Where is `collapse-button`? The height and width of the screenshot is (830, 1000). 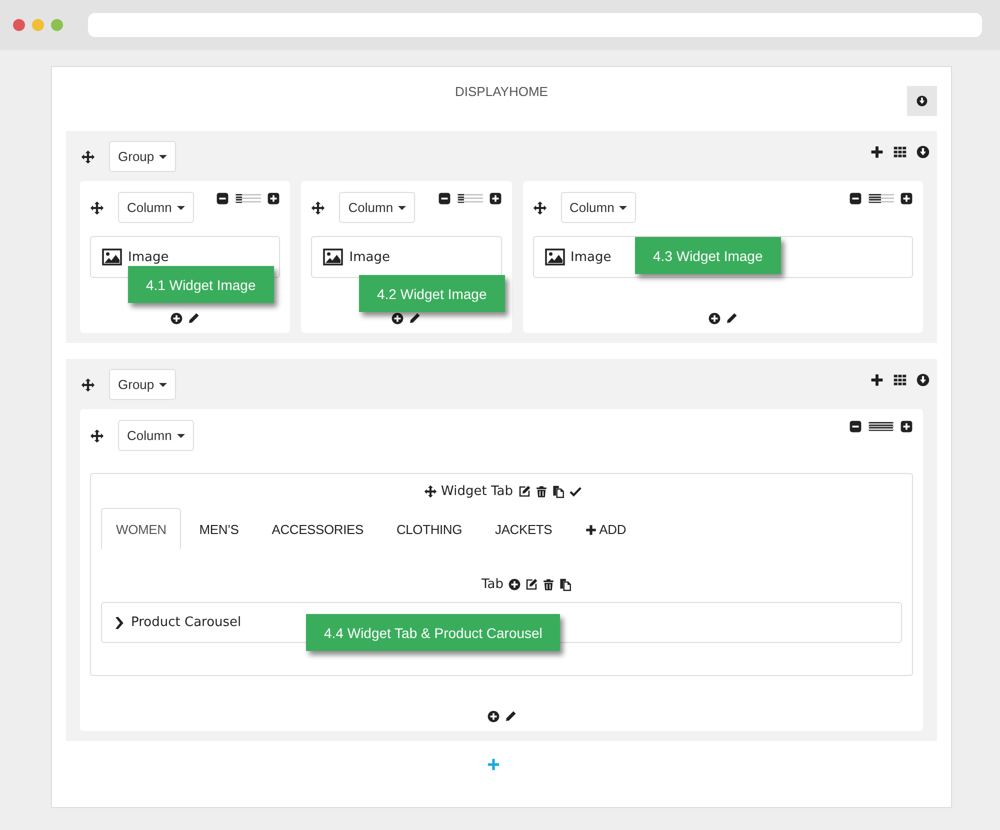 collapse-button is located at coordinates (922, 101).